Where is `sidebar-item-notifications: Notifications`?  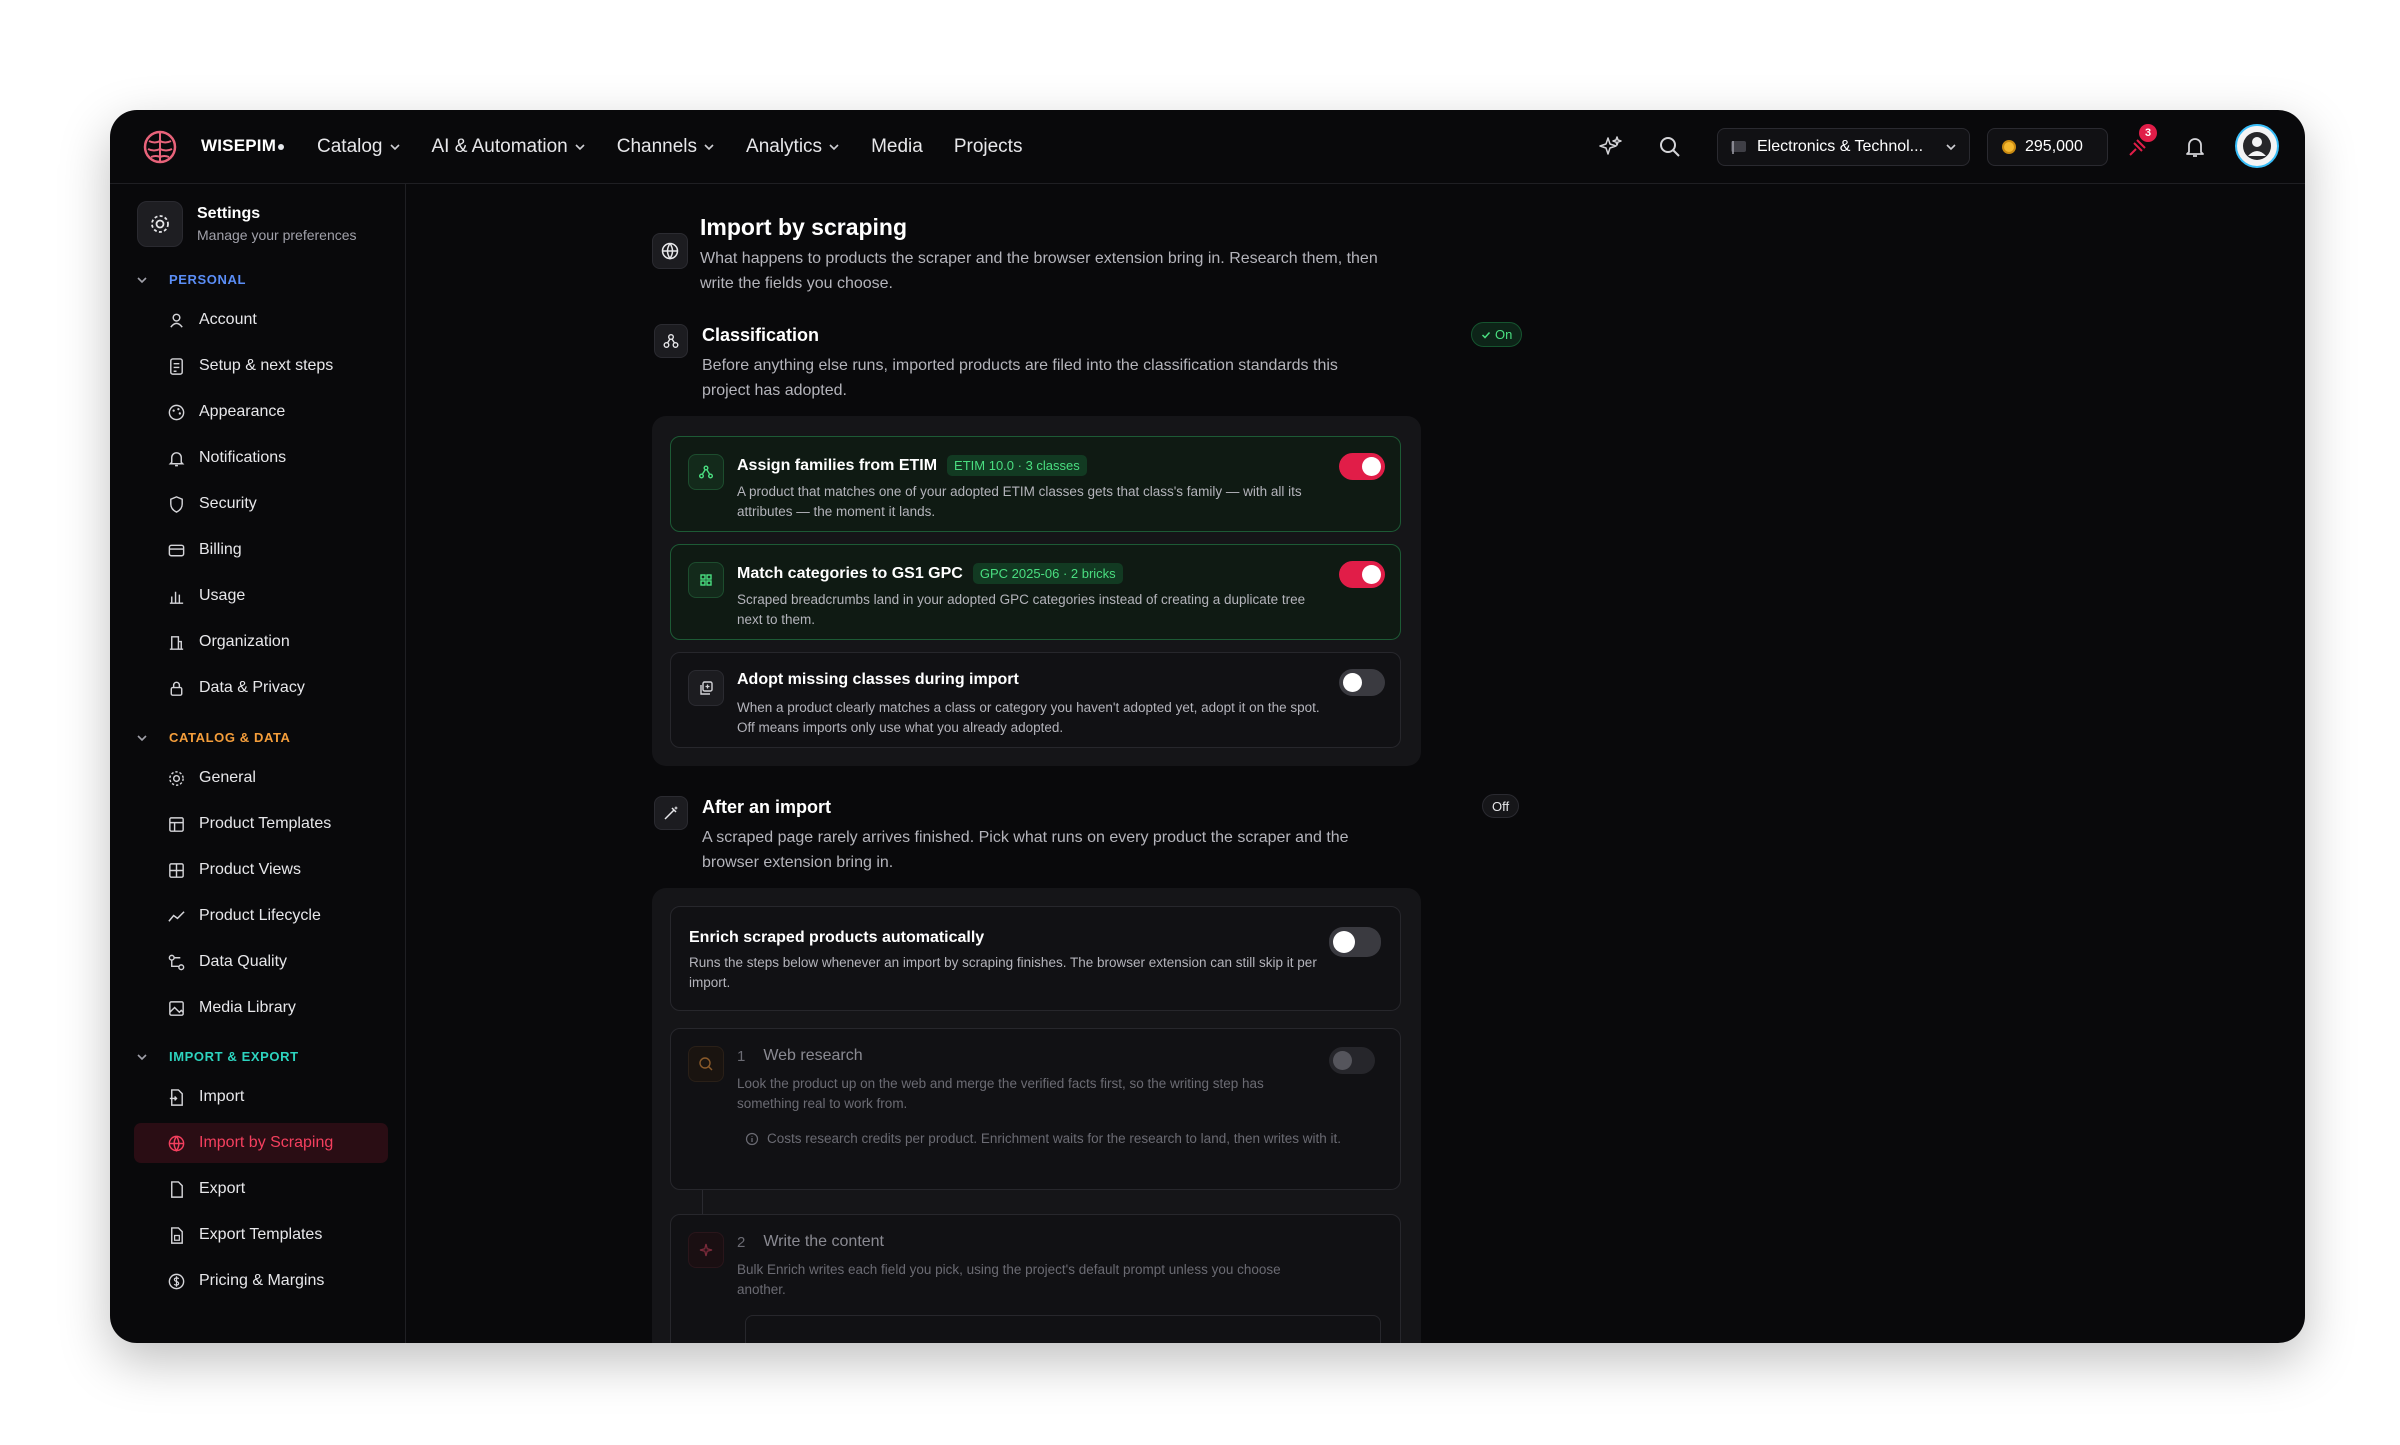 sidebar-item-notifications: Notifications is located at coordinates (261, 458).